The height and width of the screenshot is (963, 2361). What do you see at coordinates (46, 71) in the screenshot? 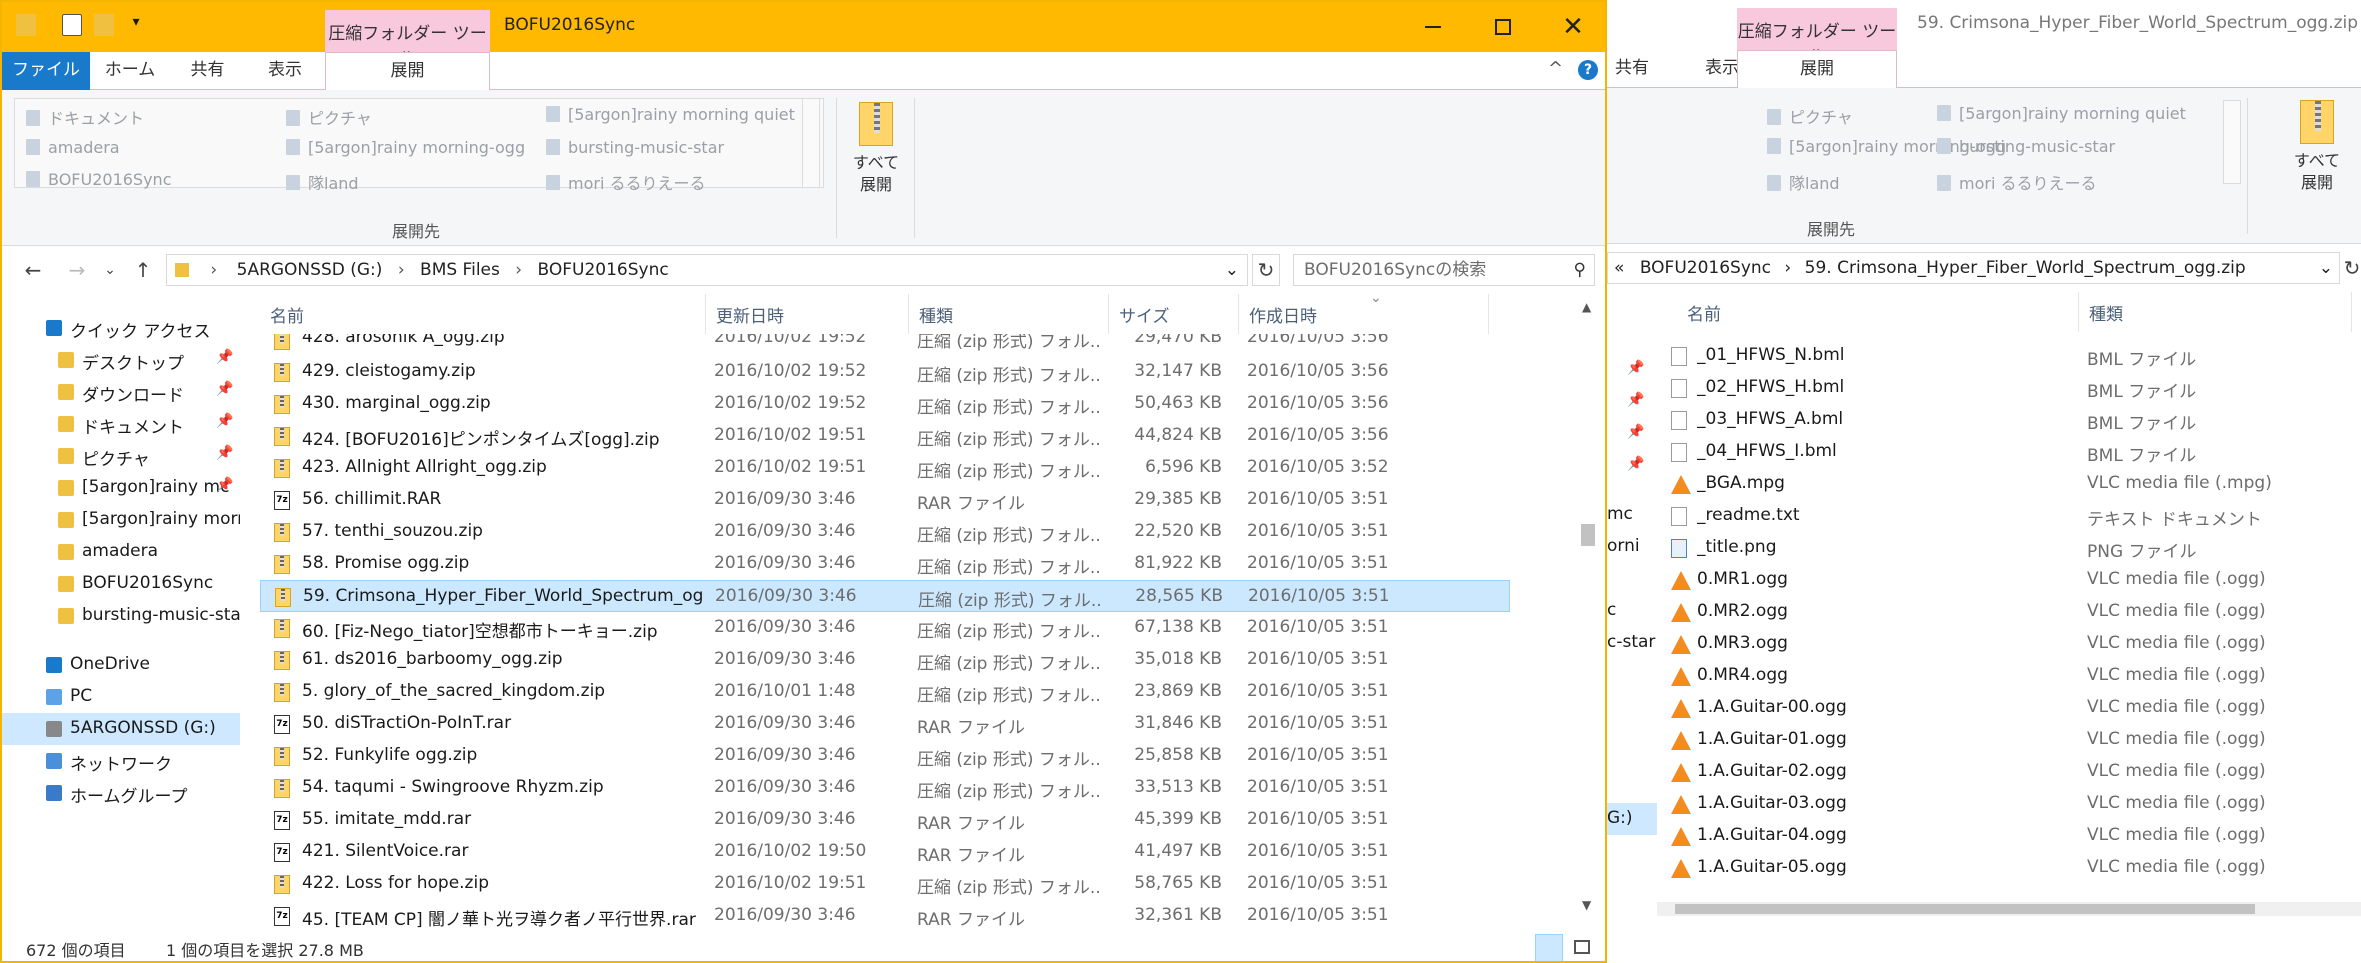
I see `tab-file: ファイル` at bounding box center [46, 71].